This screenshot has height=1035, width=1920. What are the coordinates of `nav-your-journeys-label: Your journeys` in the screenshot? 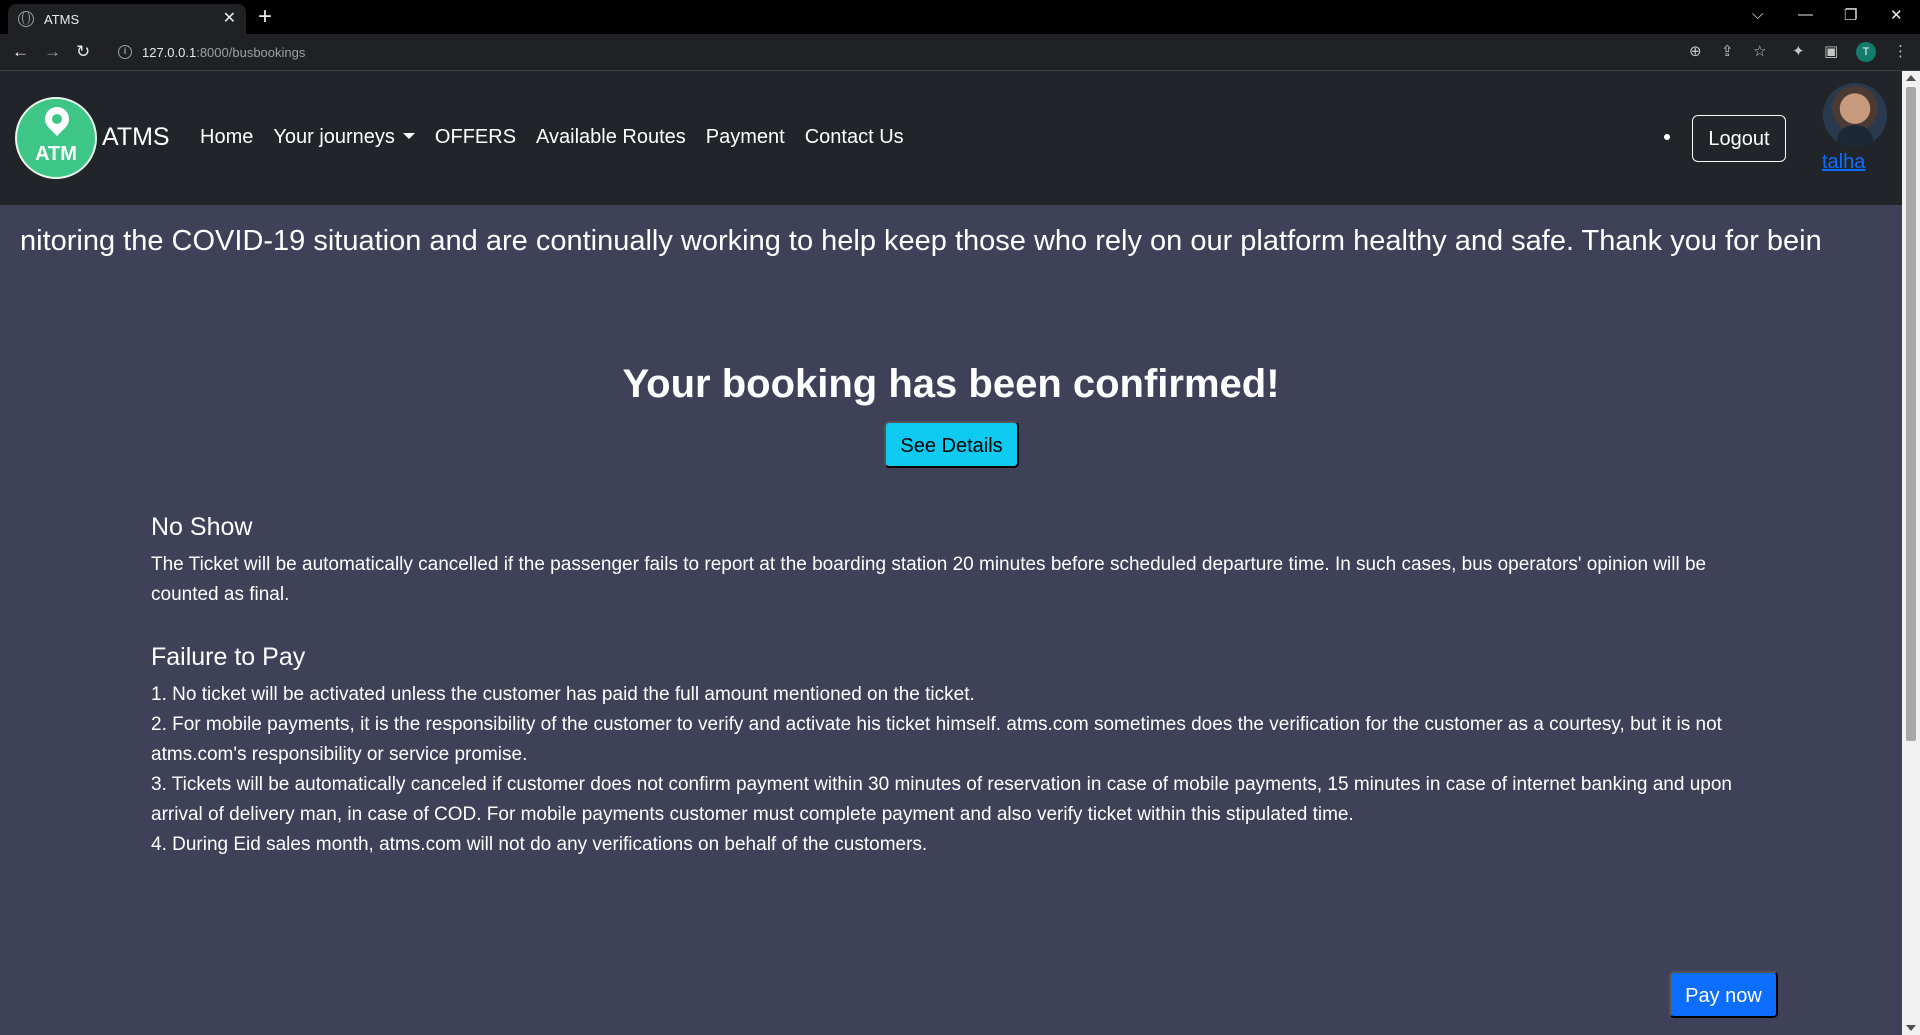 It's located at (334, 137).